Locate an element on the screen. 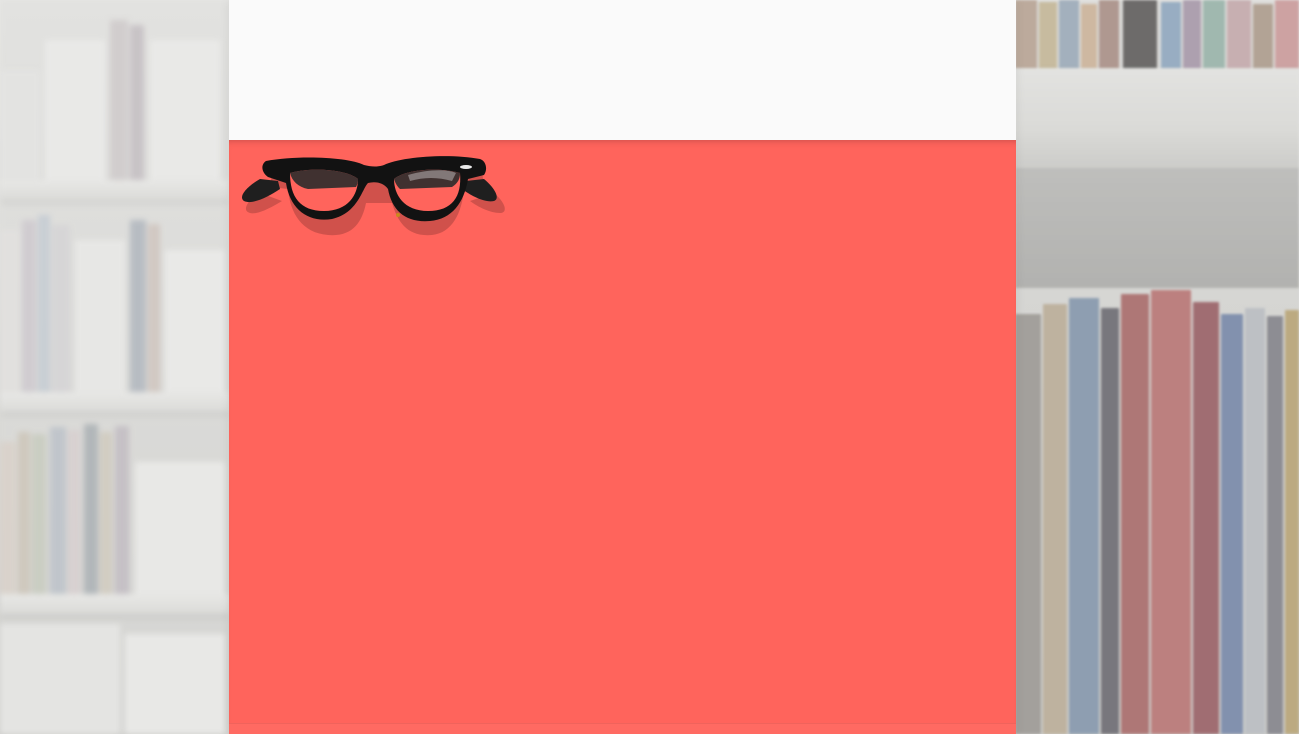 The height and width of the screenshot is (734, 1299). panel-footer-divider is located at coordinates (622, 728).